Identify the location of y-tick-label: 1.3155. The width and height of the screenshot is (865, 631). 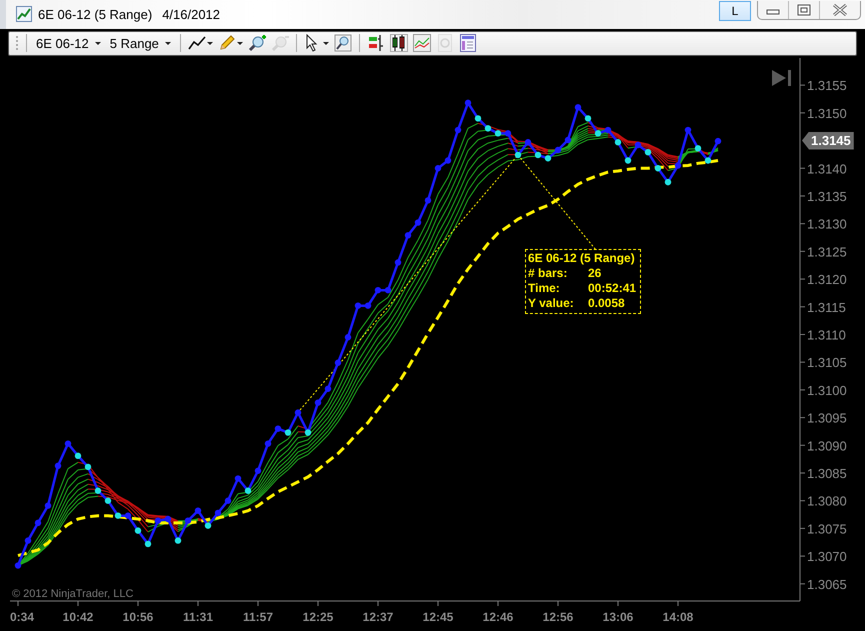
(827, 86).